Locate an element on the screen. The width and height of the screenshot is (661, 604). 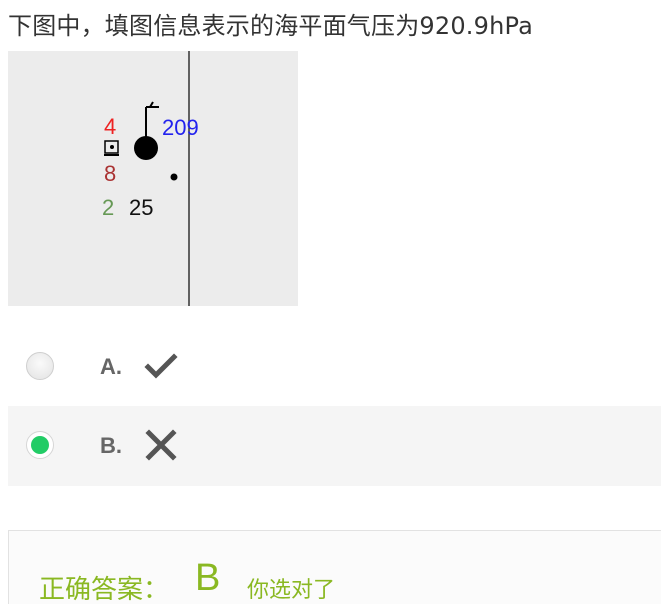
pressure-number: 209 is located at coordinates (180, 127).